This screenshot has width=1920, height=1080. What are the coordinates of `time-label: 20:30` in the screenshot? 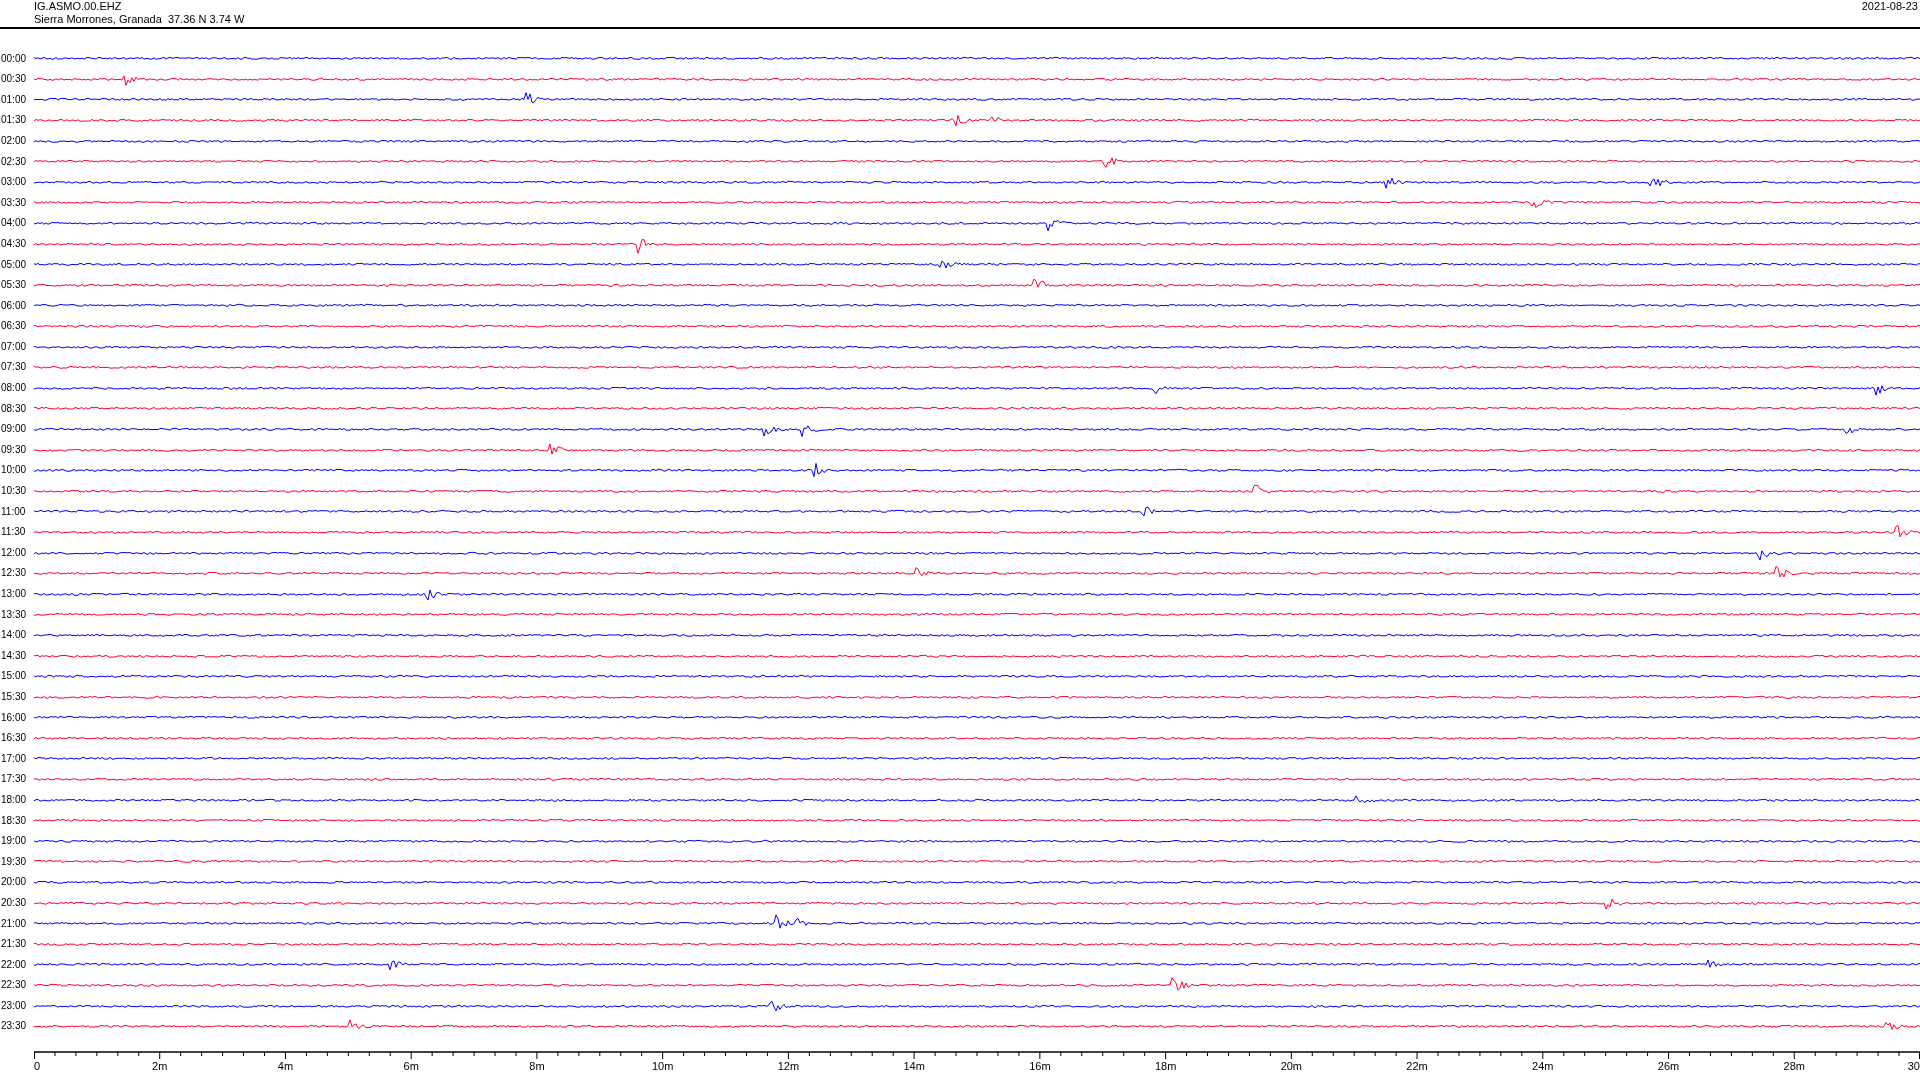 It's located at (14, 902).